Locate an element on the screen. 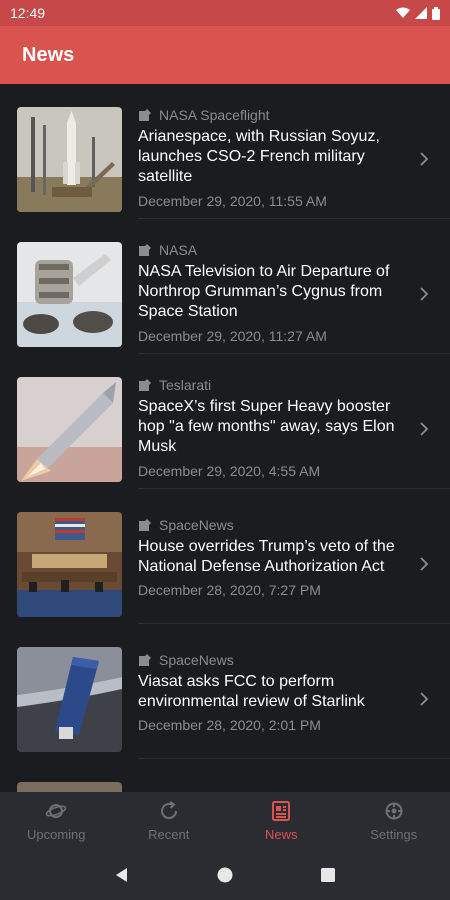  news-item is located at coordinates (225, 775).